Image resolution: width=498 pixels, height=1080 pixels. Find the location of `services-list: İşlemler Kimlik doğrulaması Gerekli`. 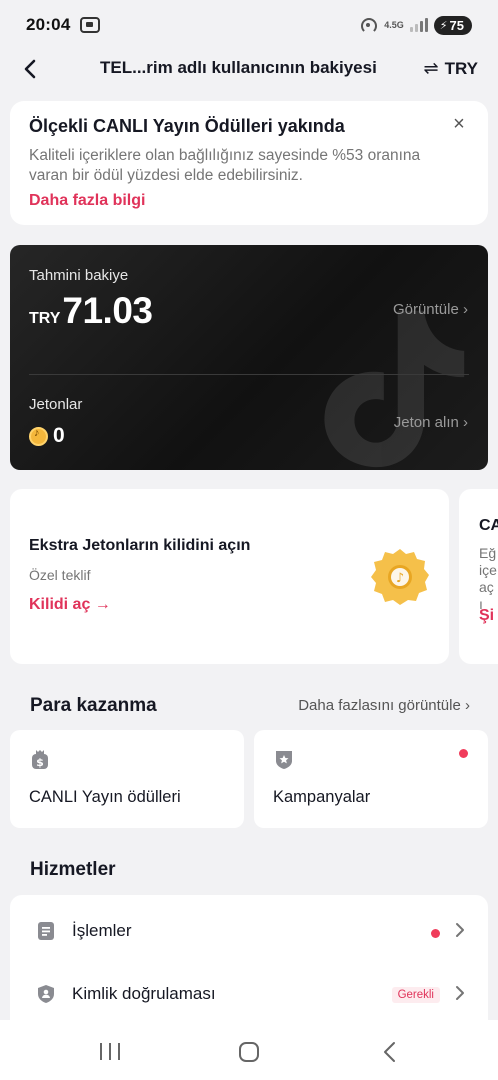

services-list: İşlemler Kimlik doğrulaması Gerekli is located at coordinates (249, 960).